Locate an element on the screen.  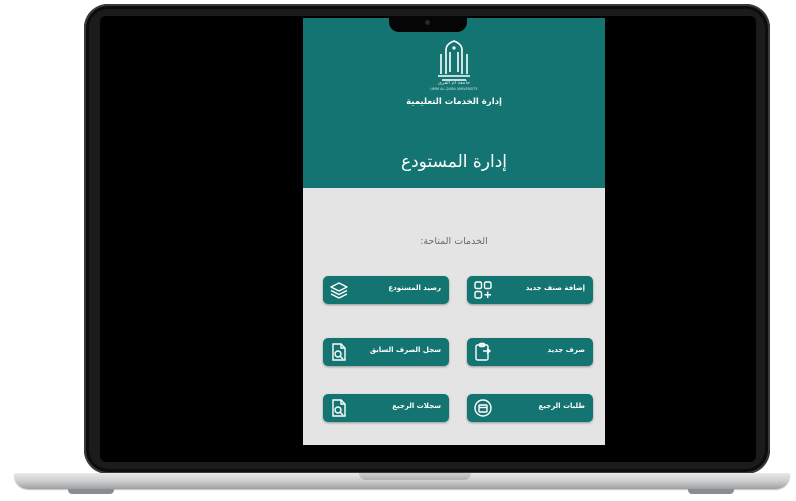
laptop-opening-notch is located at coordinates (415, 476).